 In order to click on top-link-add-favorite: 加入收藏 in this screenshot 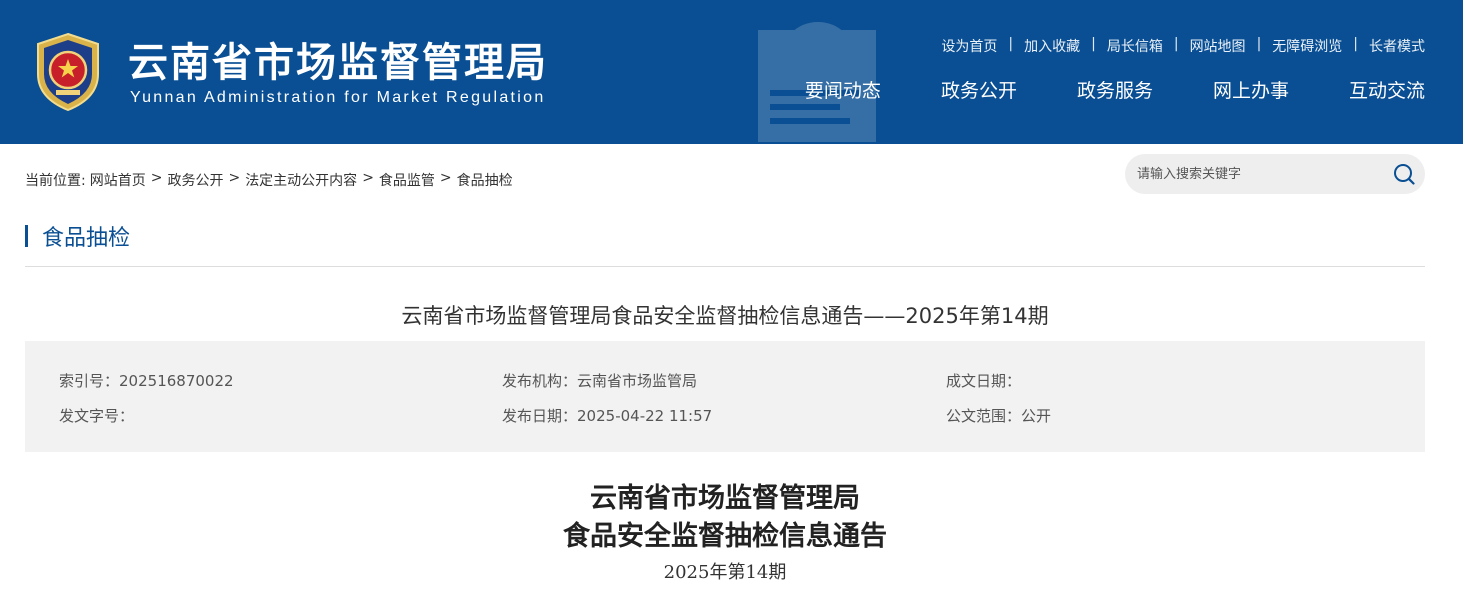, I will do `click(1052, 46)`.